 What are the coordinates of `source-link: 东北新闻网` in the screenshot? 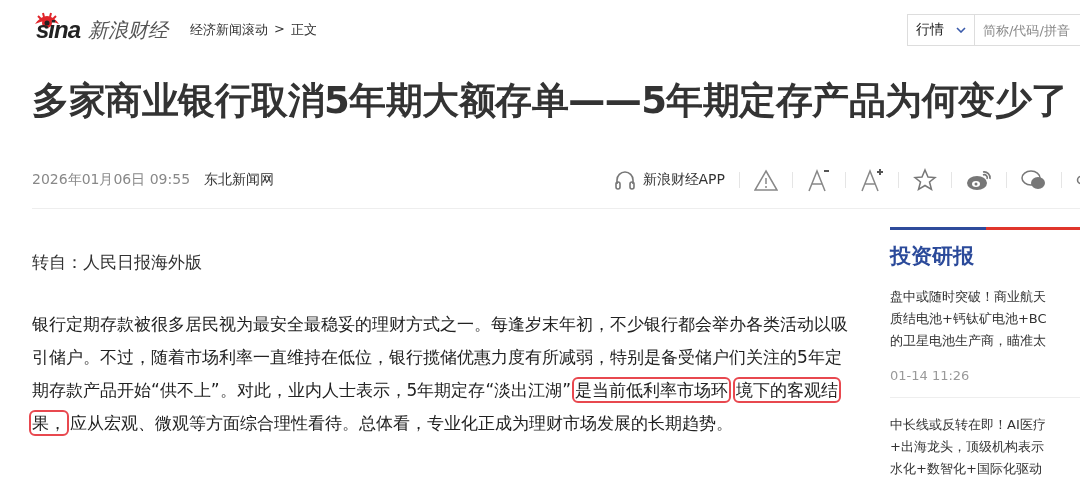 It's located at (239, 180).